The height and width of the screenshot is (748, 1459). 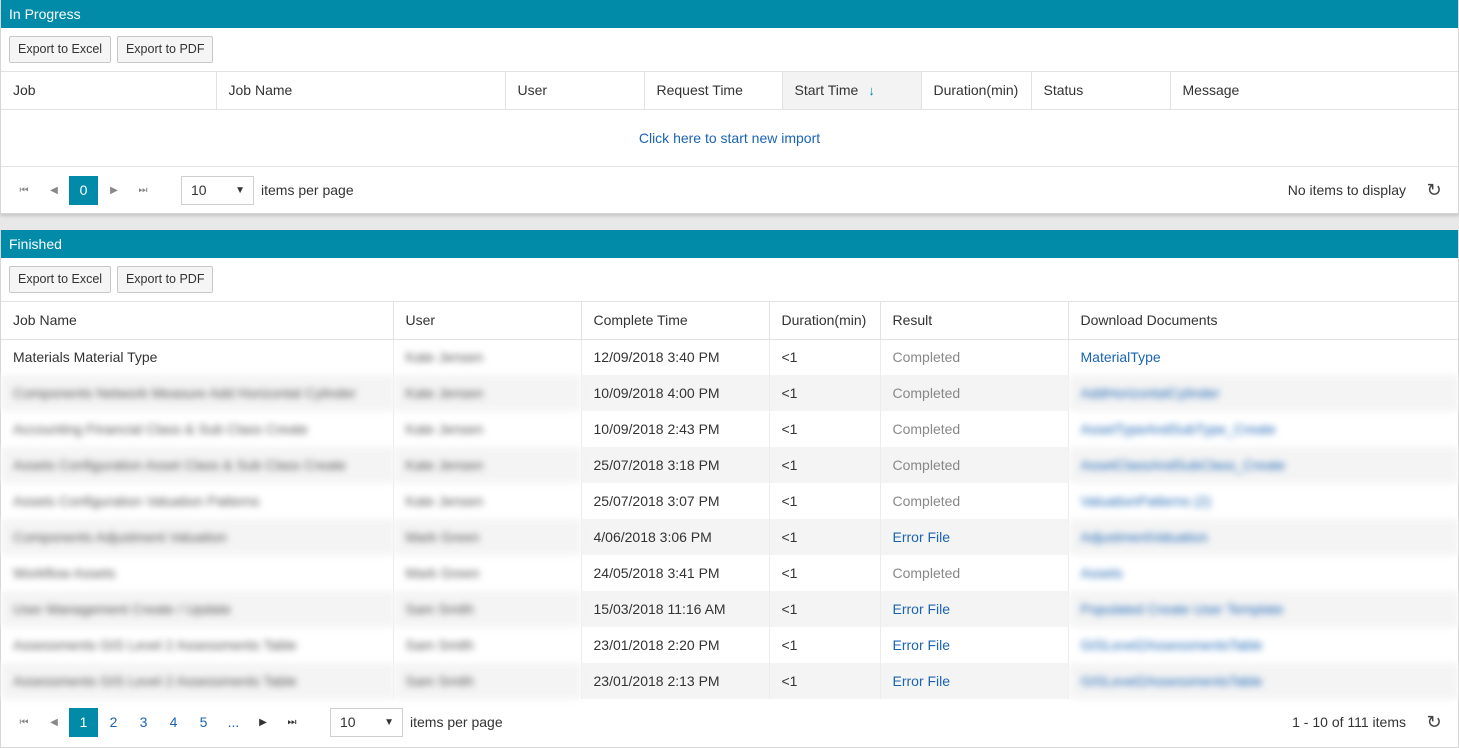 What do you see at coordinates (85, 357) in the screenshot?
I see `job-name-cell: Materials Material Type` at bounding box center [85, 357].